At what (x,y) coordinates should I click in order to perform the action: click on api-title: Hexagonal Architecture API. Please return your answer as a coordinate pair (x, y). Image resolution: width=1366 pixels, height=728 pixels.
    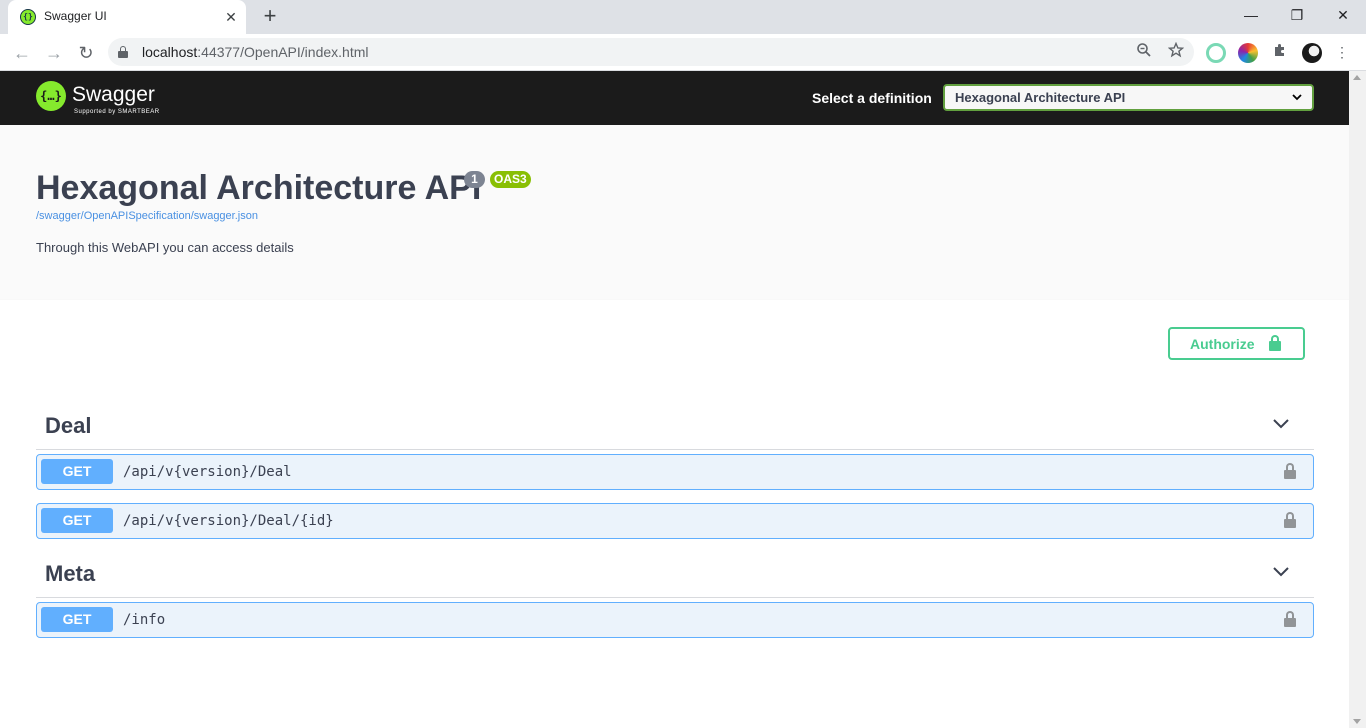
    Looking at the image, I should click on (259, 188).